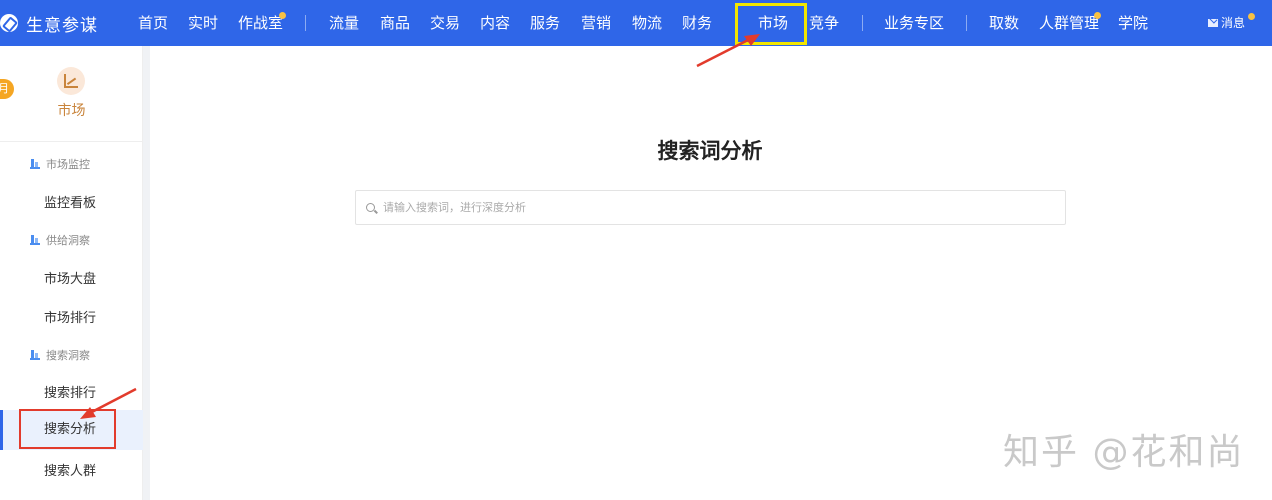 This screenshot has width=1272, height=500. What do you see at coordinates (1124, 452) in the screenshot?
I see `watermark: 知乎 @花和尚` at bounding box center [1124, 452].